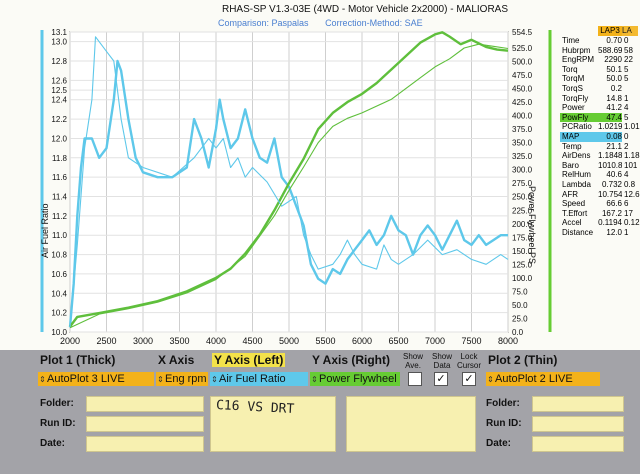 The width and height of the screenshot is (640, 474). What do you see at coordinates (631, 165) in the screenshot?
I see `readout-value: 101` at bounding box center [631, 165].